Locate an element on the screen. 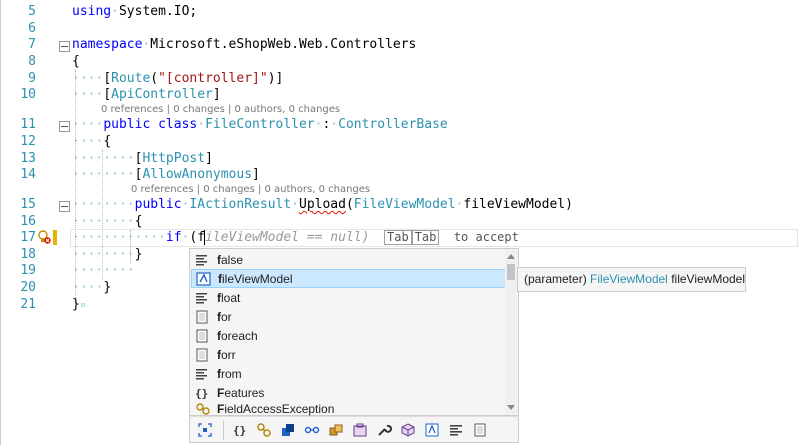  keyword: if is located at coordinates (173, 237).